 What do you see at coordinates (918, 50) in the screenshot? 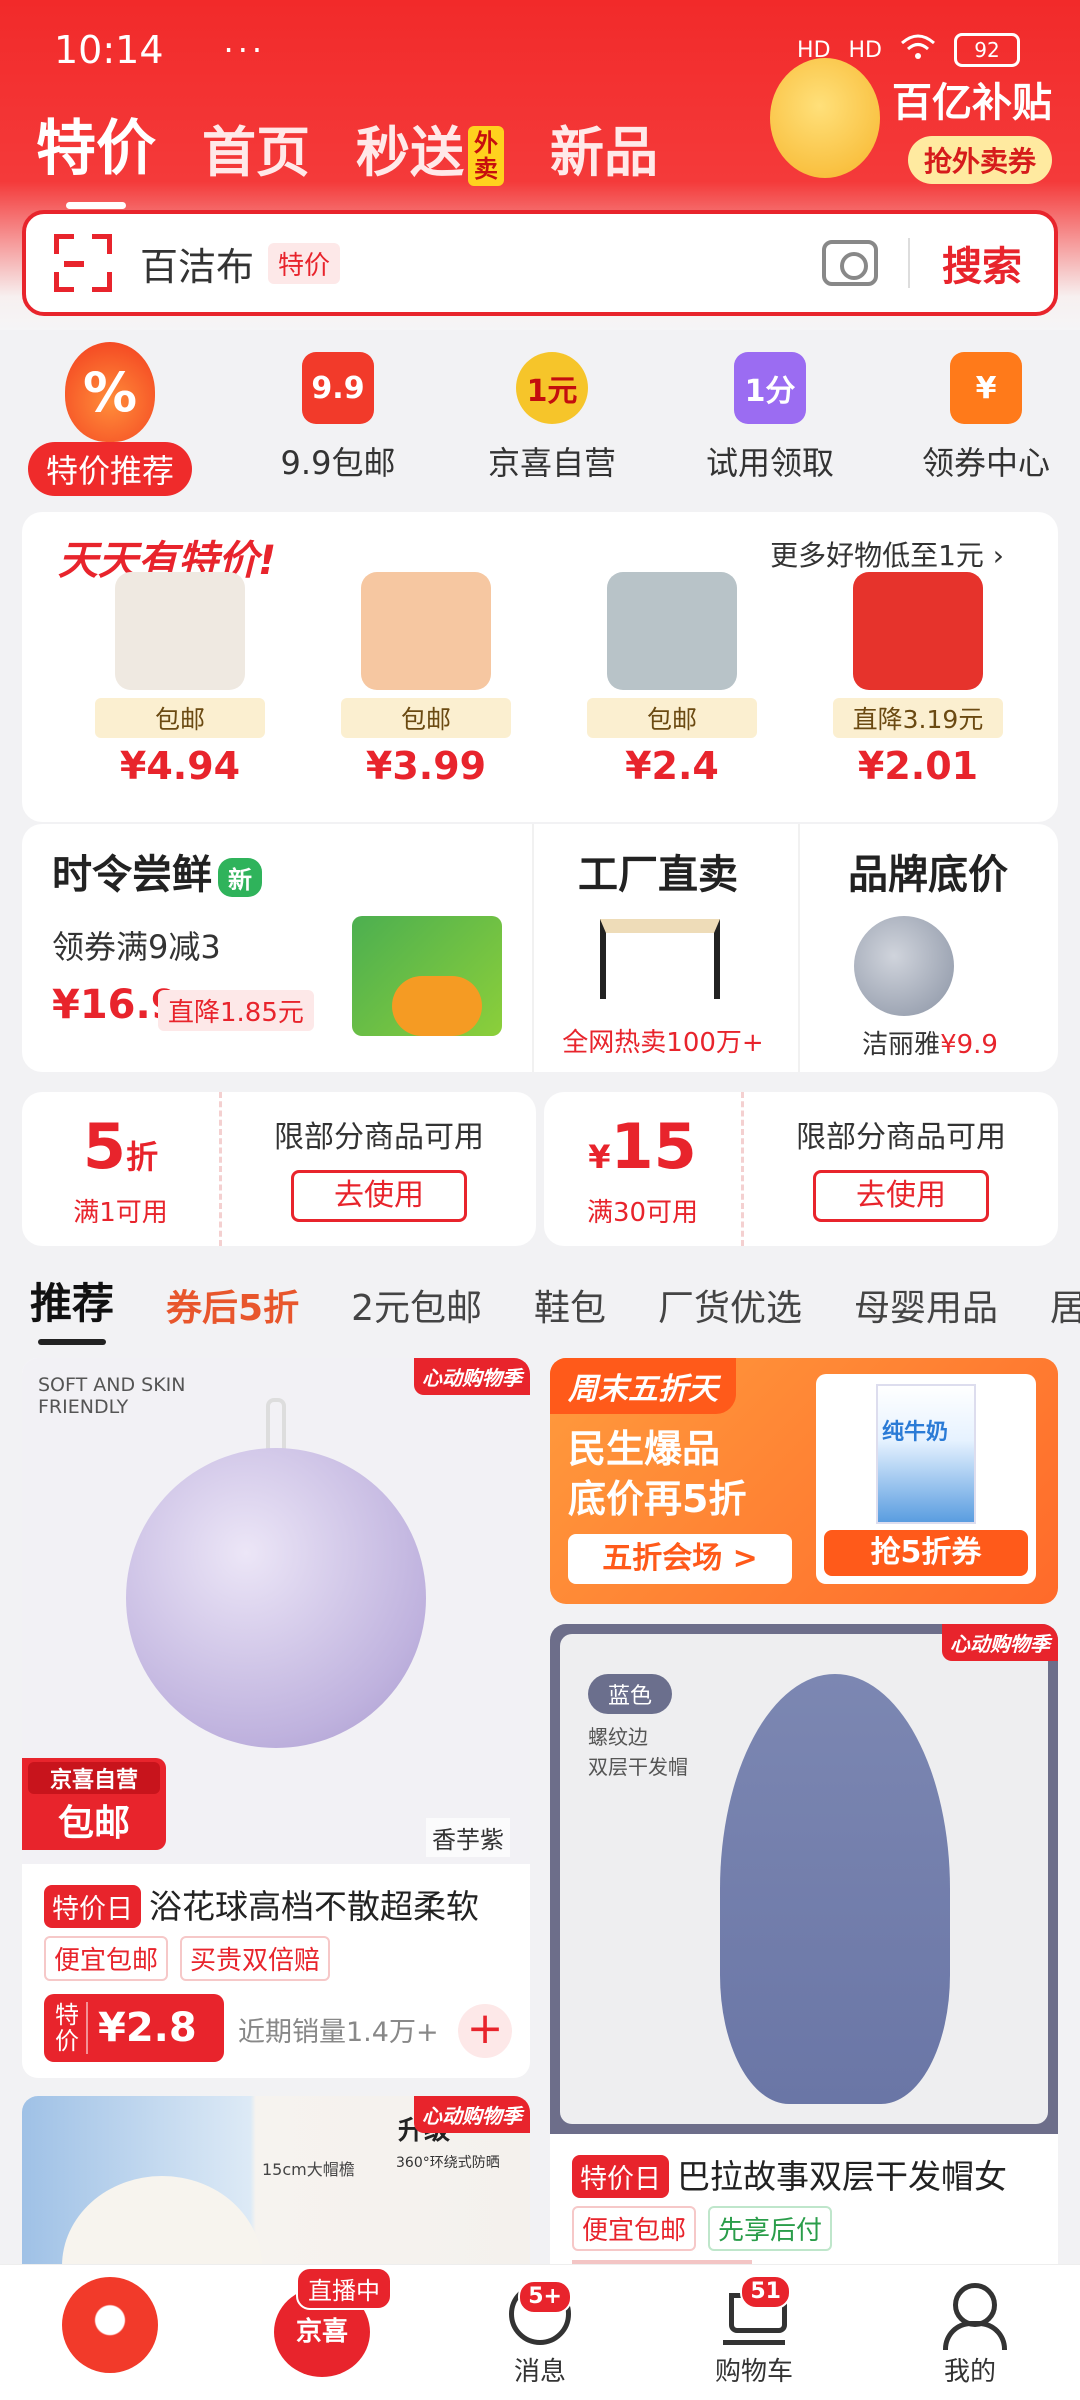
I see `wifi-icon` at bounding box center [918, 50].